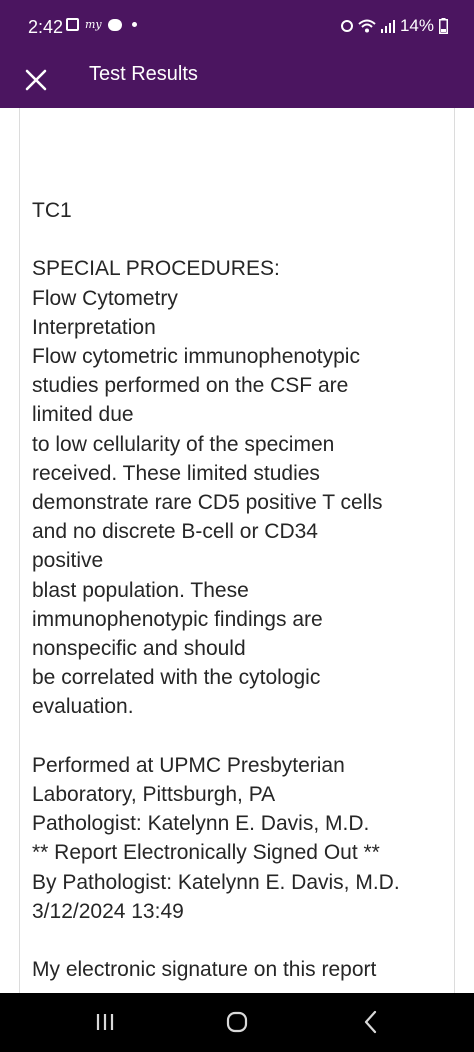  What do you see at coordinates (46, 27) in the screenshot?
I see `status-time: 2:42` at bounding box center [46, 27].